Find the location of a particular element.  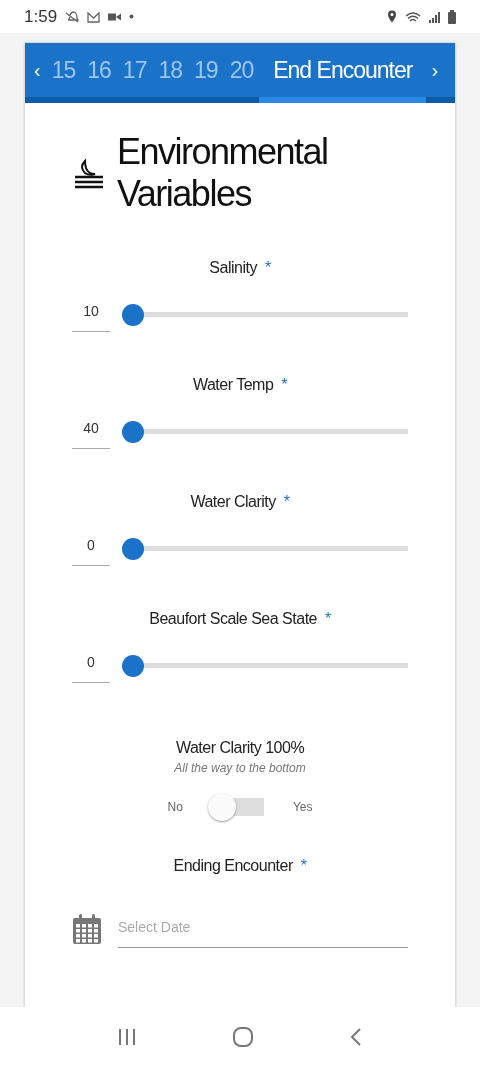

scroll-right-button: › is located at coordinates (435, 70).